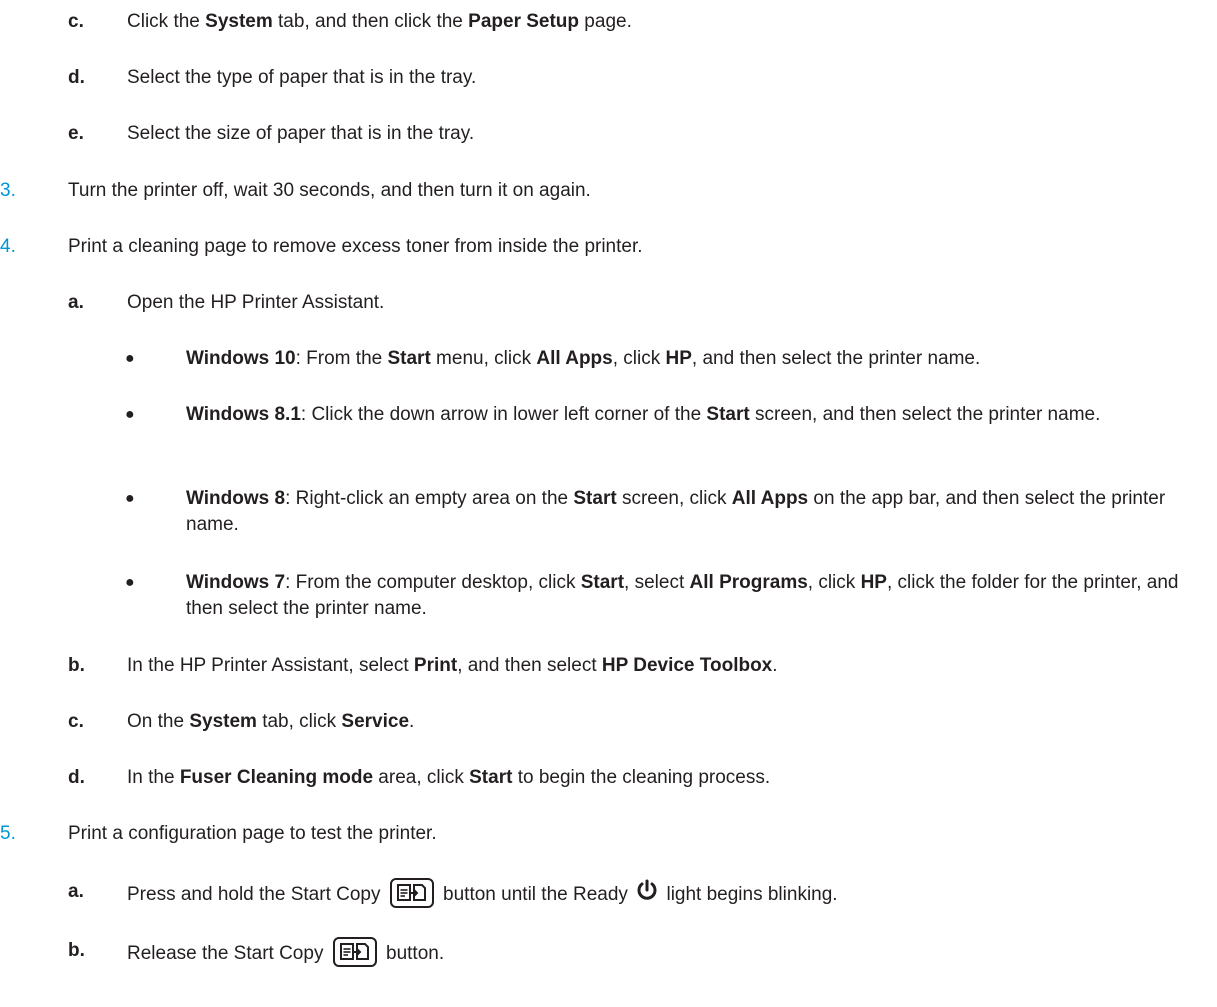 Image resolution: width=1217 pixels, height=1007 pixels. I want to click on text-segment: page., so click(605, 21).